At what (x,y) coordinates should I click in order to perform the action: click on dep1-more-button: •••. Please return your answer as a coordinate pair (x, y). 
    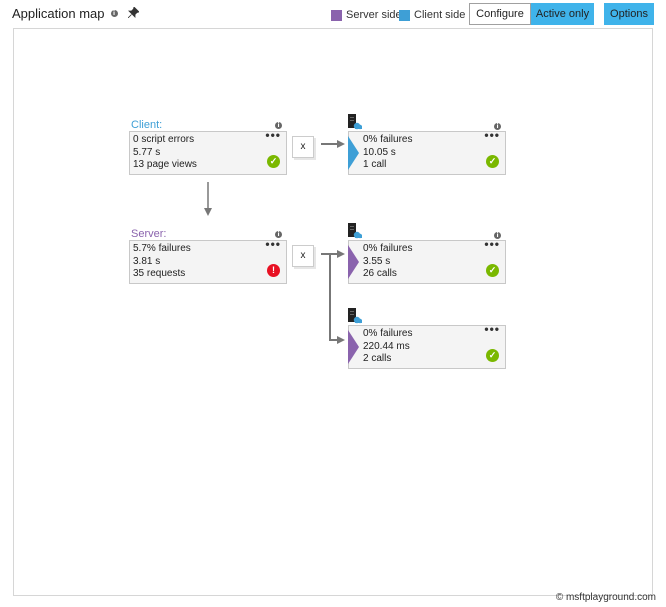
    Looking at the image, I should click on (492, 135).